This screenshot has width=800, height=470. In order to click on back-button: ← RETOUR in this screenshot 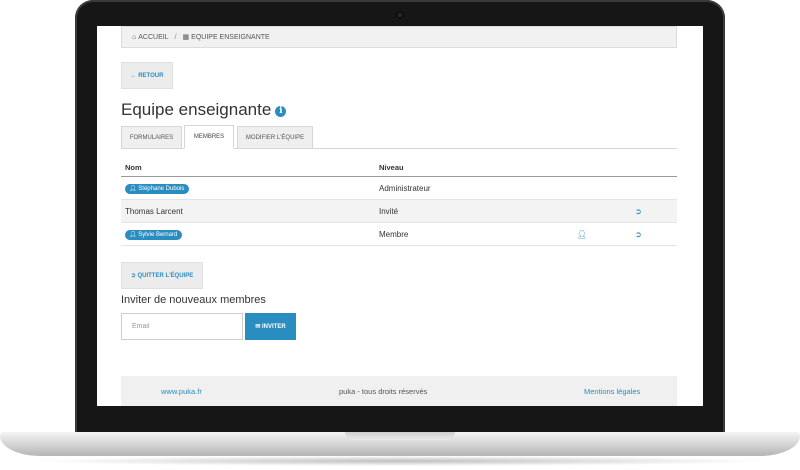, I will do `click(147, 75)`.